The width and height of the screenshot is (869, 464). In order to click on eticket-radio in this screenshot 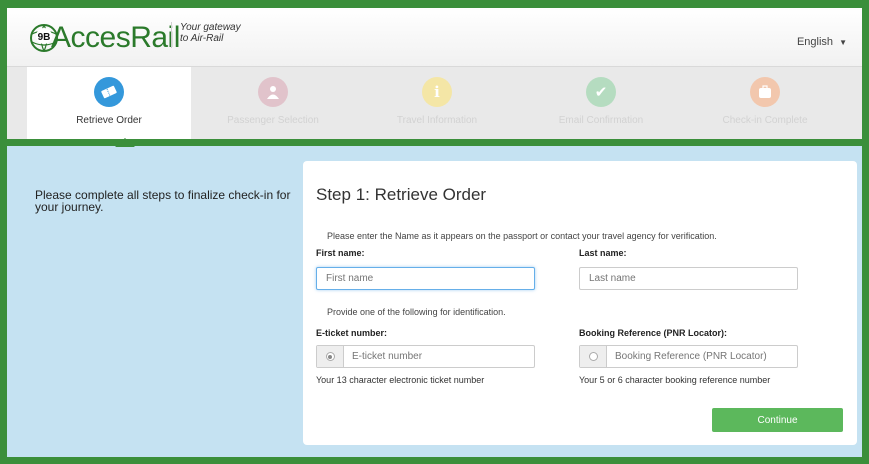, I will do `click(330, 356)`.